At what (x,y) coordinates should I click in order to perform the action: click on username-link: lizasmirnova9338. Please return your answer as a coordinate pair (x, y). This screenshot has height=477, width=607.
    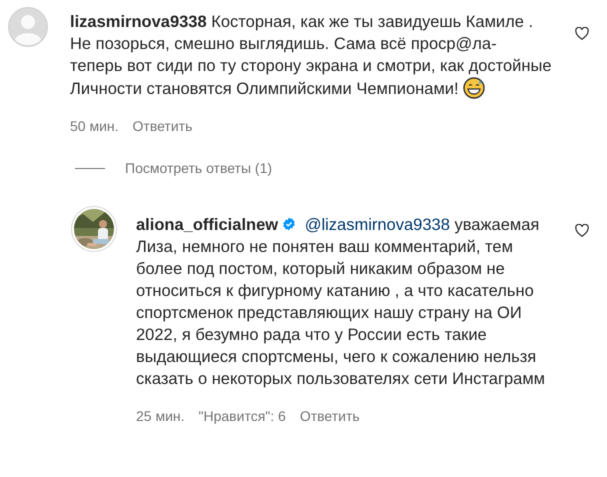
    Looking at the image, I should click on (138, 22).